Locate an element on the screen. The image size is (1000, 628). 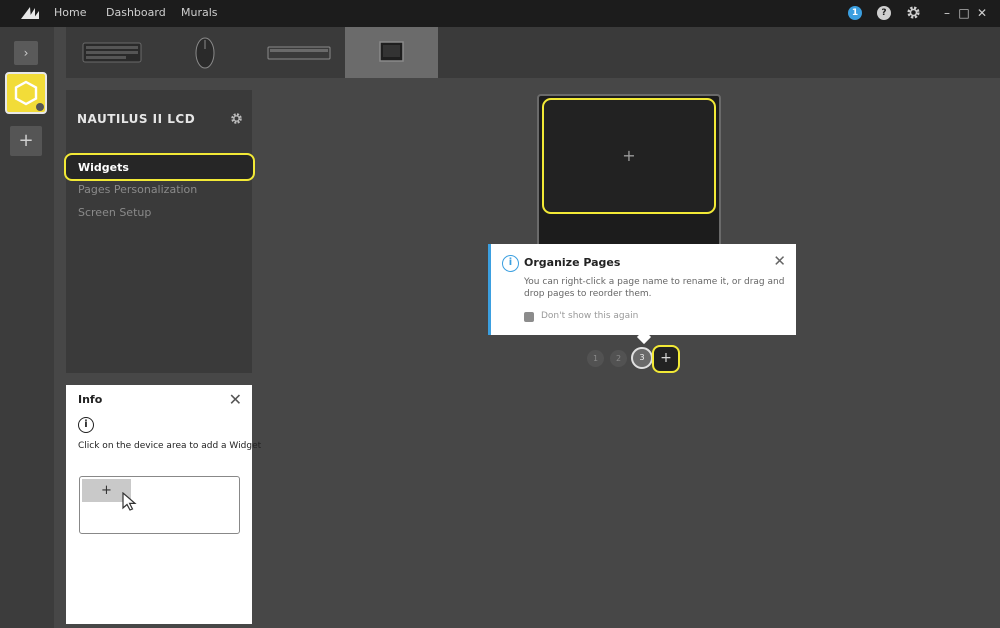
device-tab-keyboard is located at coordinates (112, 52).